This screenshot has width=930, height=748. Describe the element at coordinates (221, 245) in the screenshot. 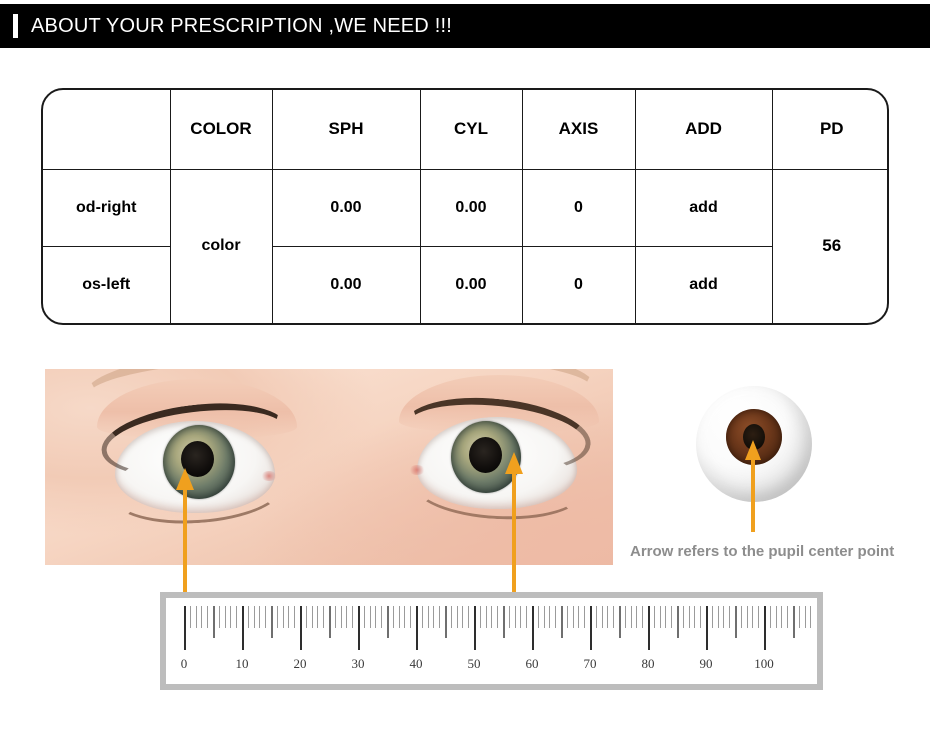

I see `cell-color-merged: color` at that location.